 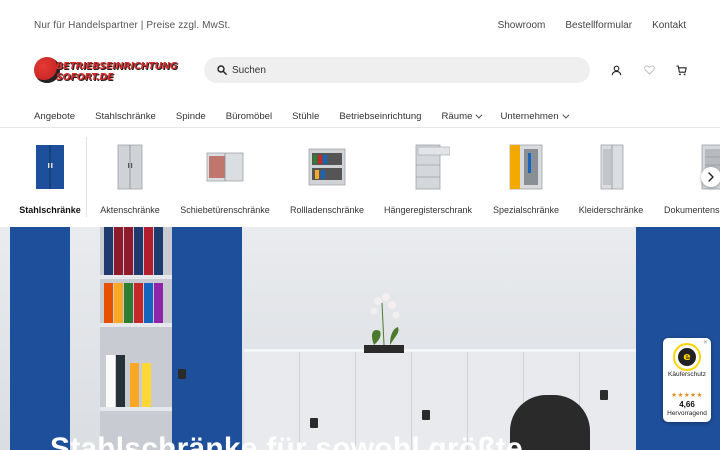 I want to click on nav-item-label: Räume, so click(x=457, y=116).